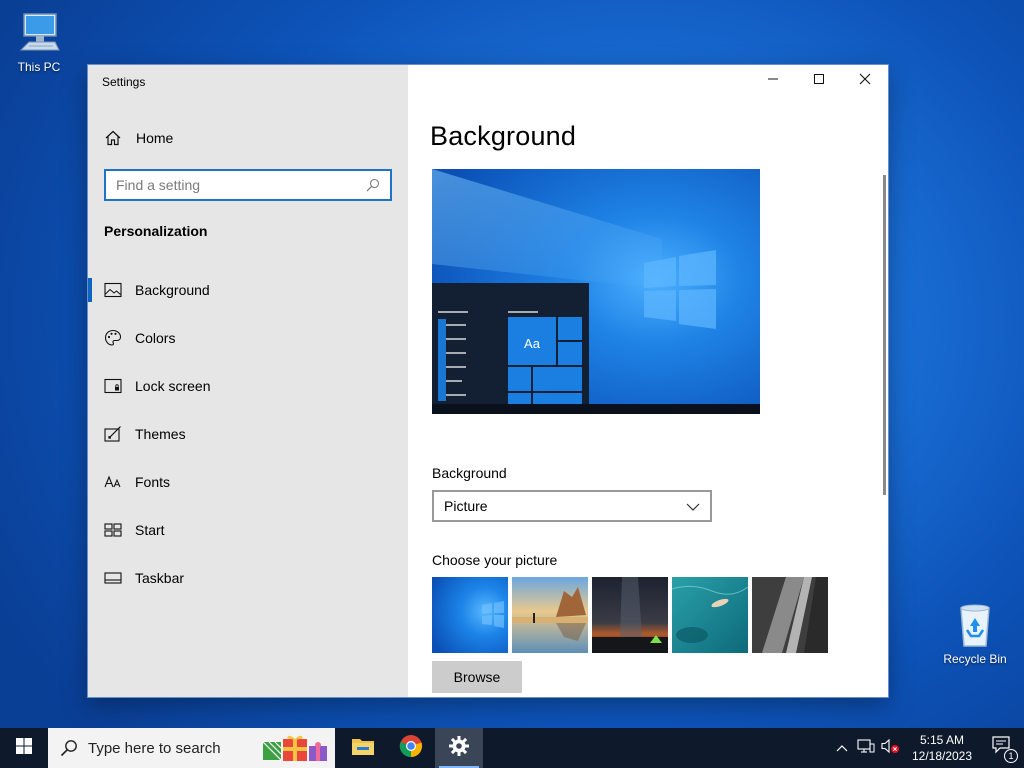 Image resolution: width=1024 pixels, height=768 pixels. Describe the element at coordinates (39, 34) in the screenshot. I see `computer-icon` at that location.